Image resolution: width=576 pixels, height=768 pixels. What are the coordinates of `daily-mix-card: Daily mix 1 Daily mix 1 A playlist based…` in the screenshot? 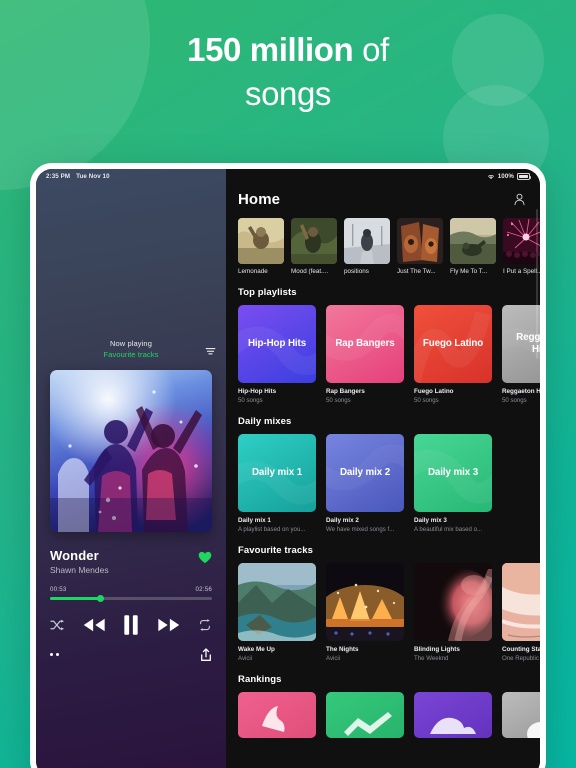 It's located at (277, 483).